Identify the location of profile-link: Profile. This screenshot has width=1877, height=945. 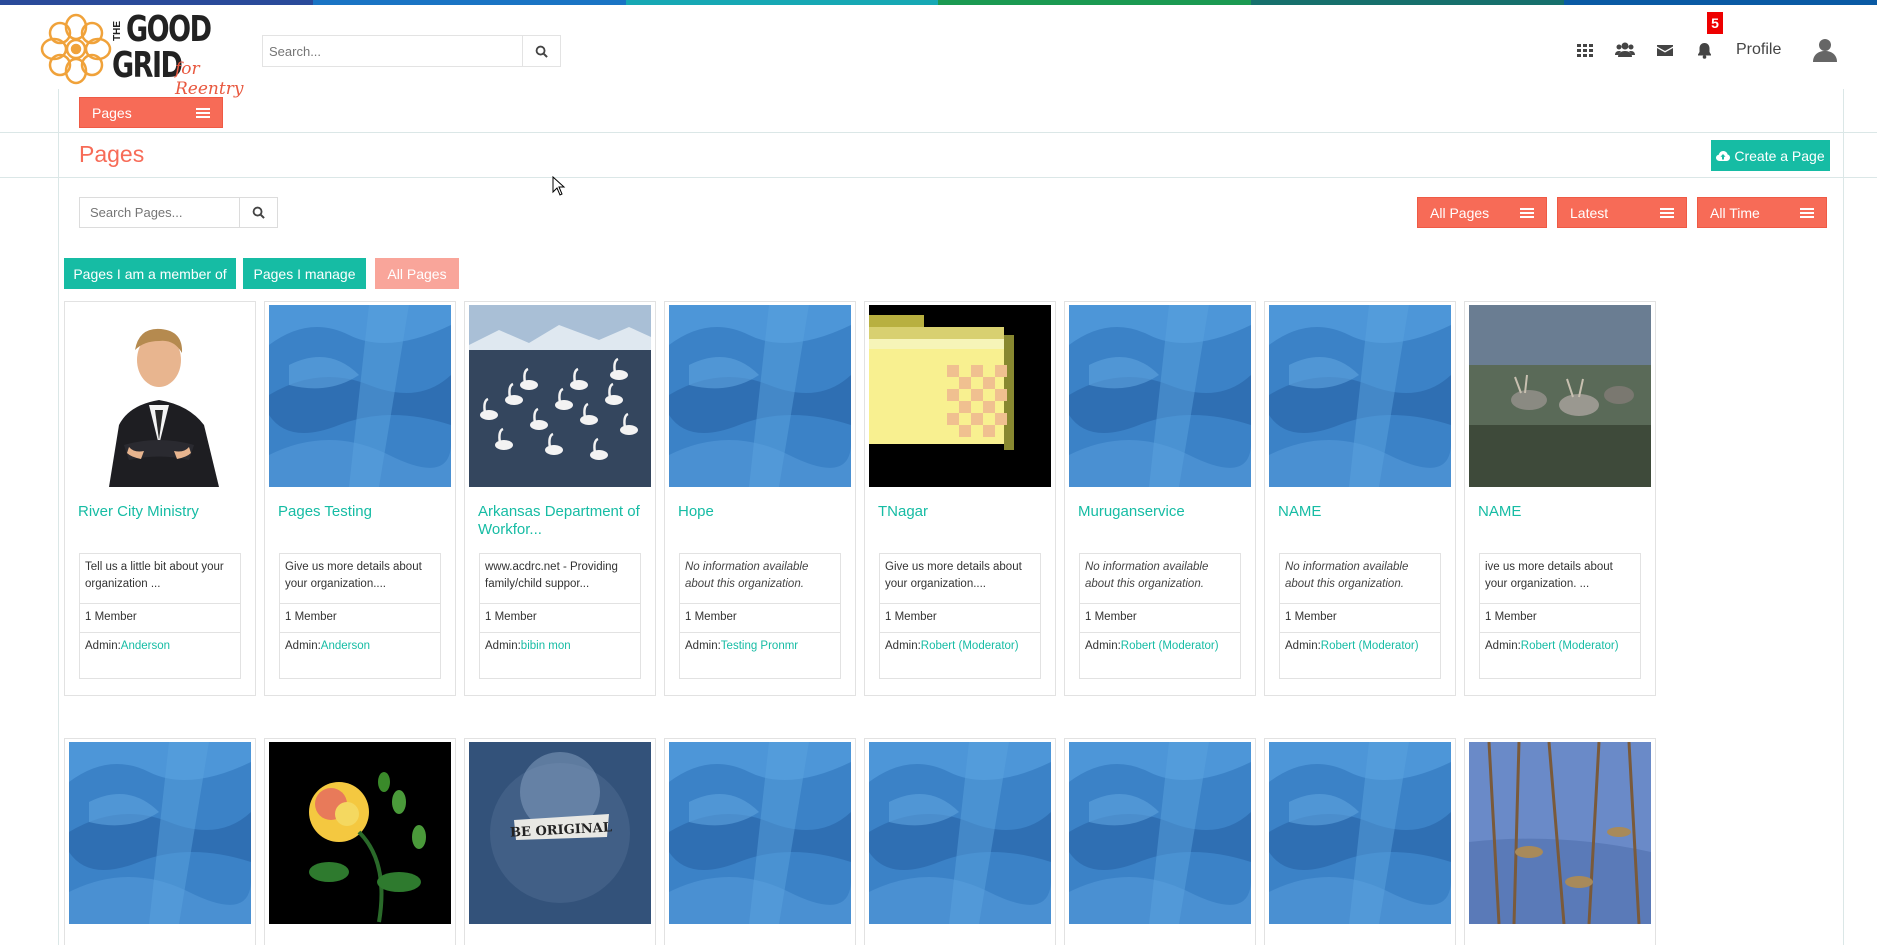
(1758, 50).